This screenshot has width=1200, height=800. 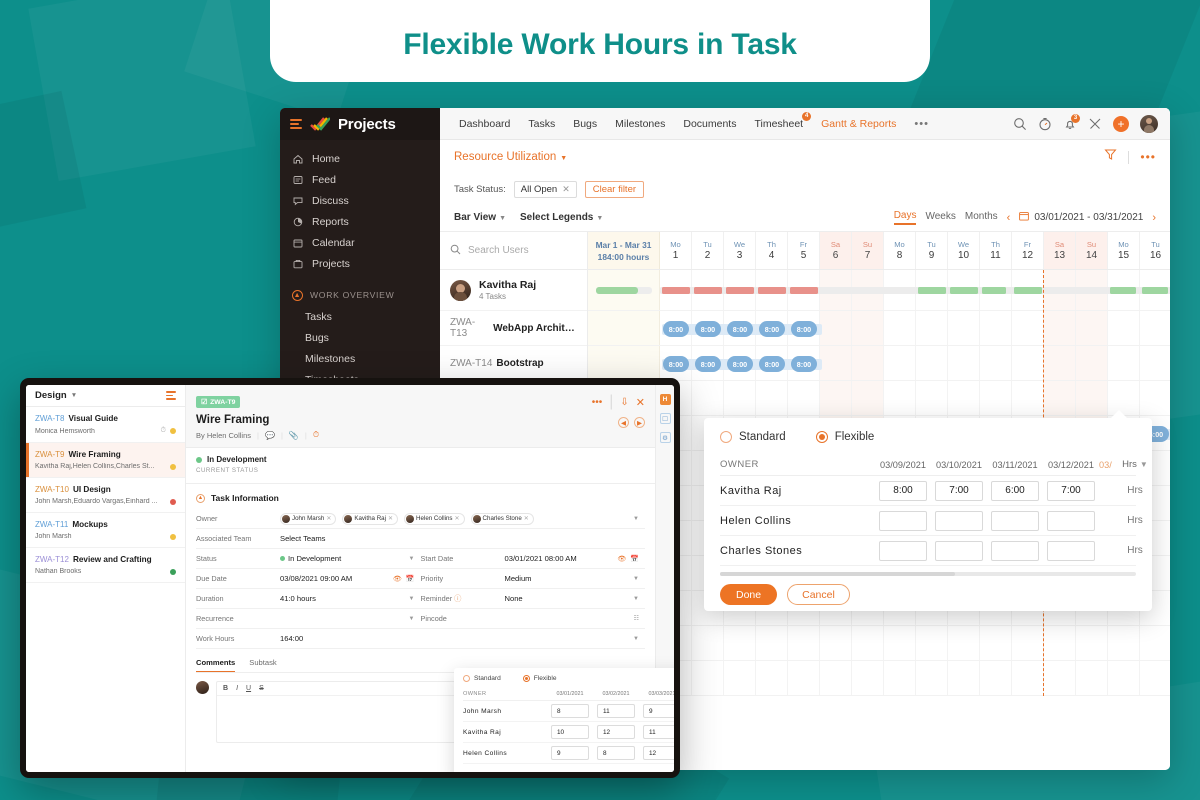 What do you see at coordinates (294, 435) in the screenshot?
I see `attachment-icon: 📎` at bounding box center [294, 435].